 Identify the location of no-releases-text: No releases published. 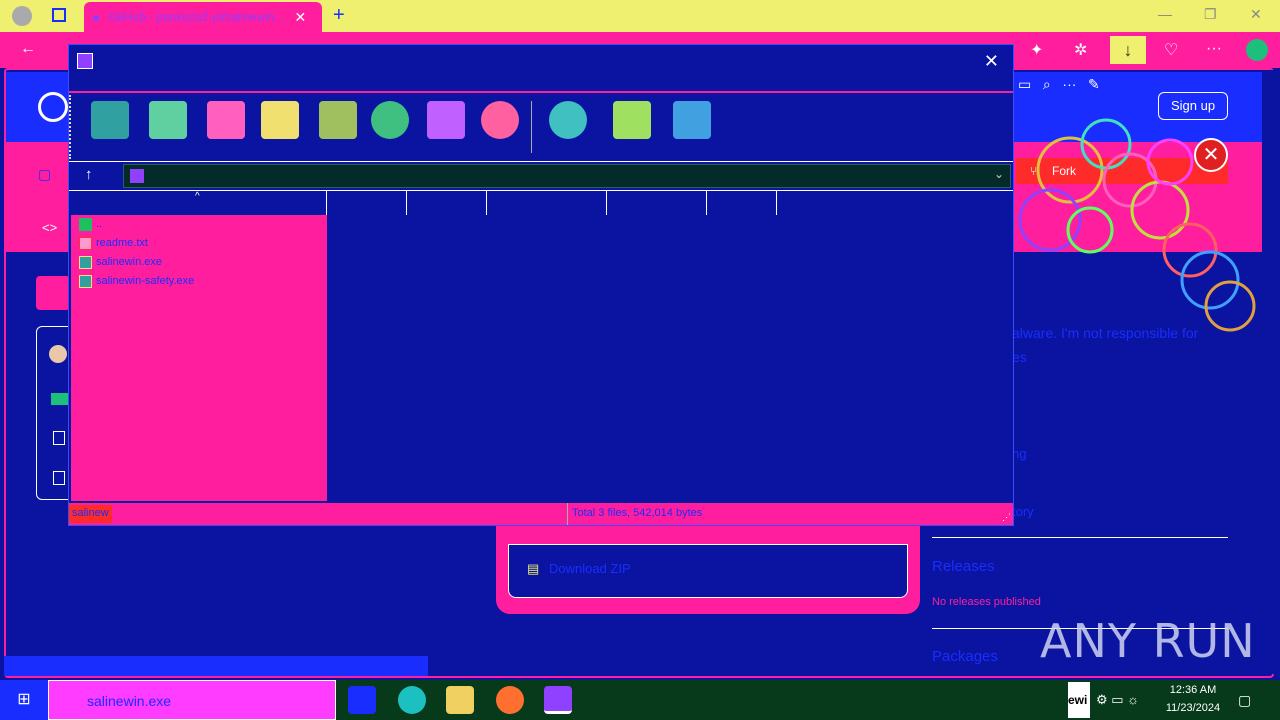
(986, 602).